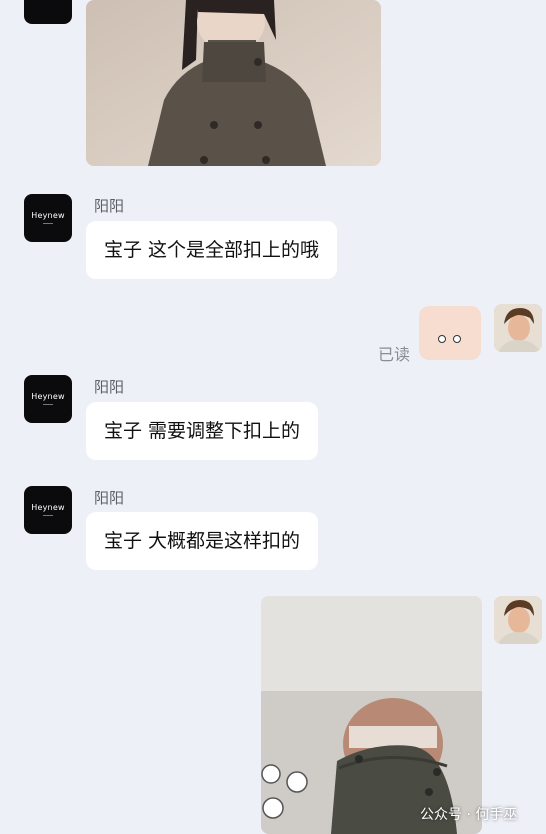 The image size is (546, 834). What do you see at coordinates (394, 354) in the screenshot?
I see `read-status: 已读` at bounding box center [394, 354].